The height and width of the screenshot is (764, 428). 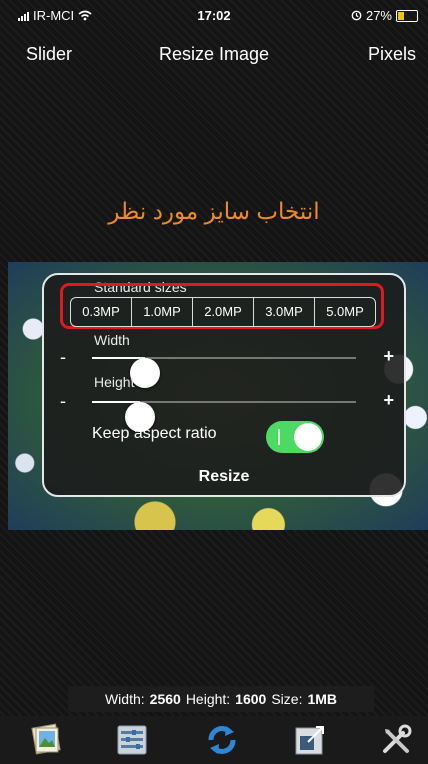 I want to click on alarm-icon, so click(x=356, y=15).